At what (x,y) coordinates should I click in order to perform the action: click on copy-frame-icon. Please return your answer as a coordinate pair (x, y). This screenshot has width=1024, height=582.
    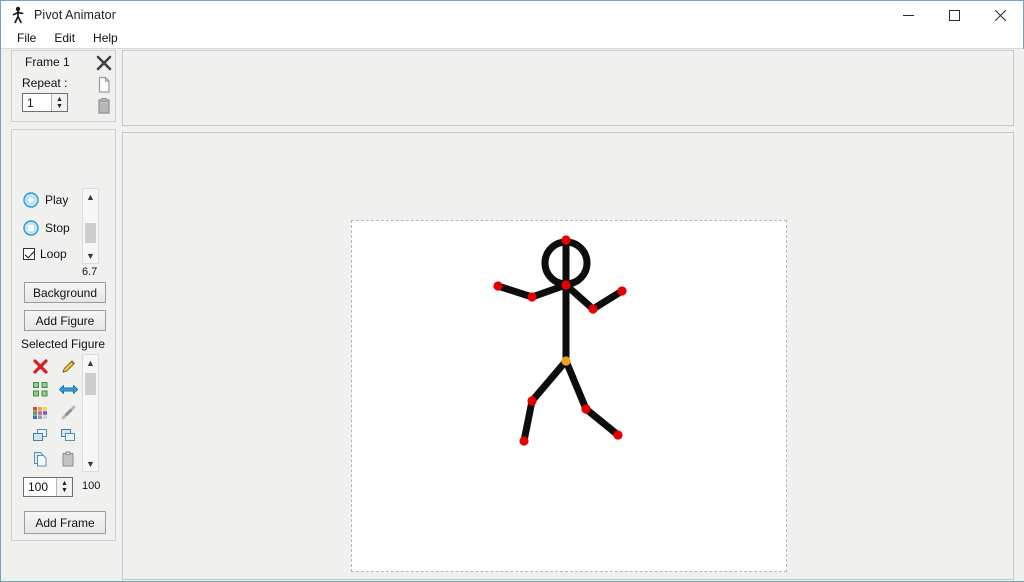
    Looking at the image, I should click on (104, 85).